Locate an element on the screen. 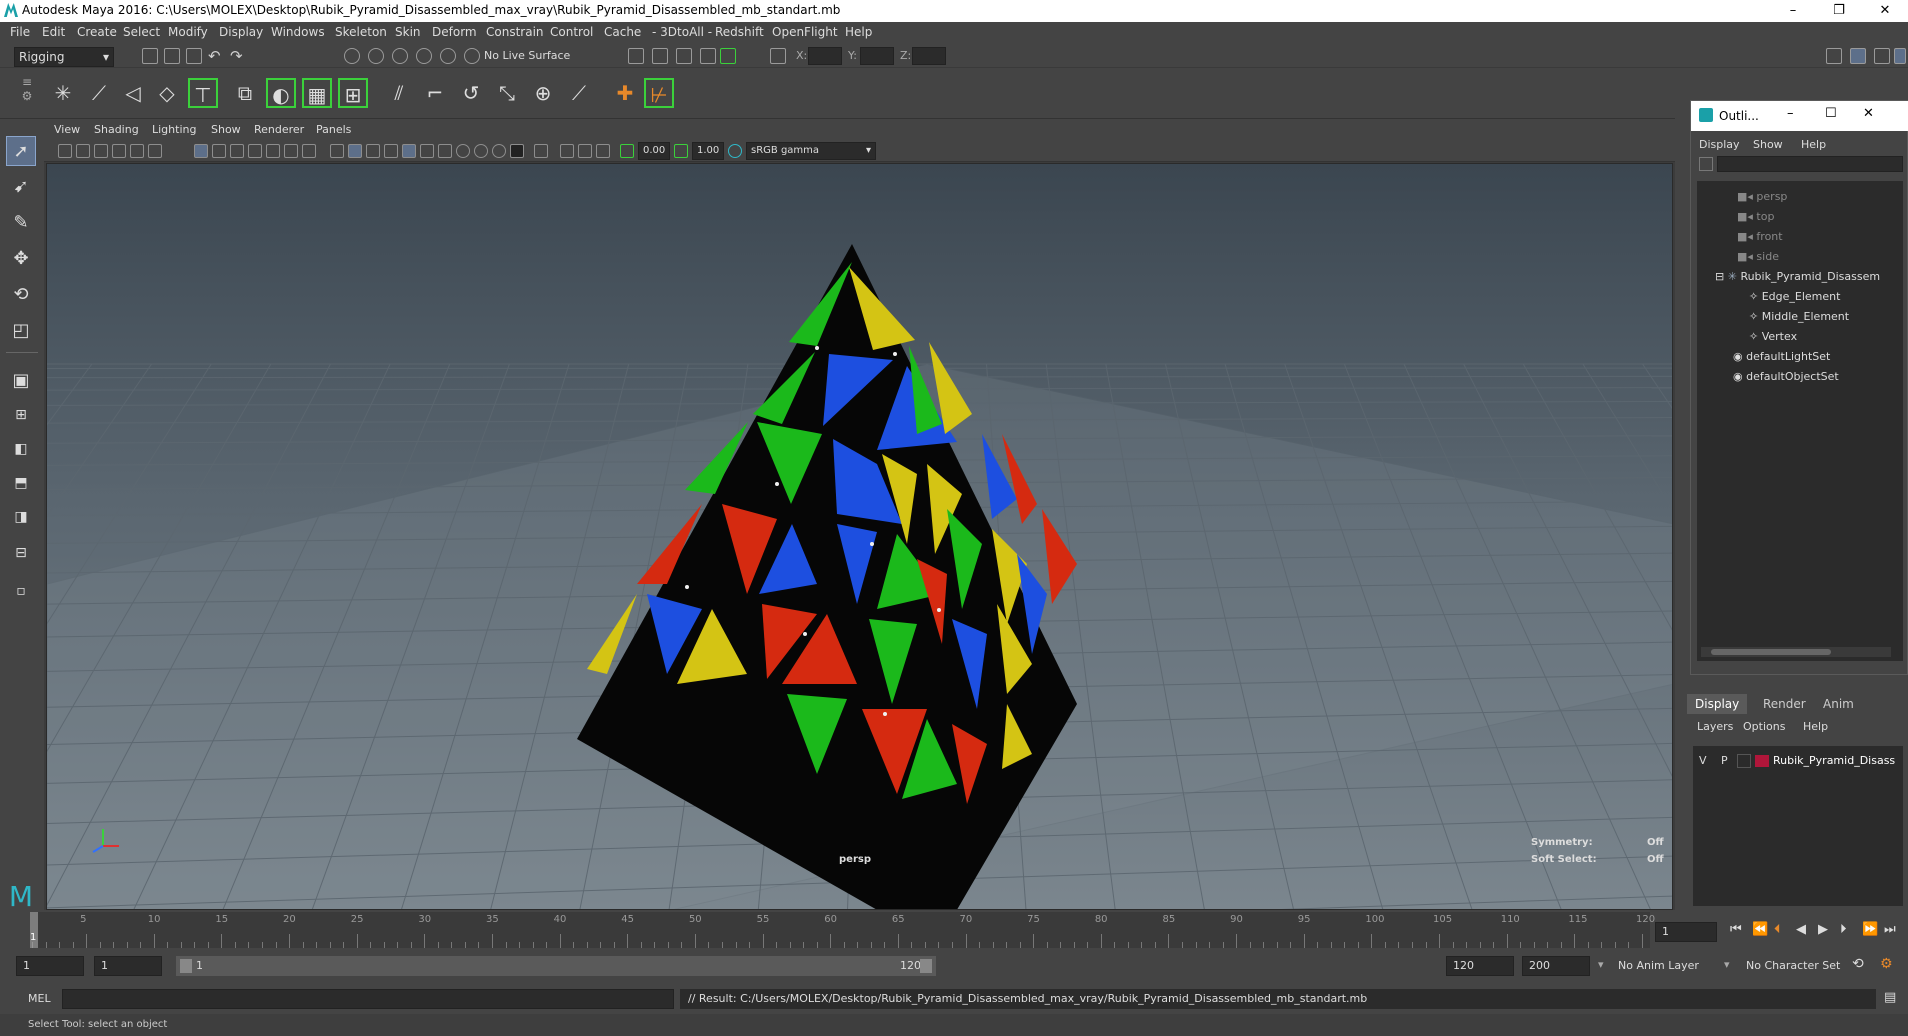  menuset-dropdown: Rigging ▾ is located at coordinates (64, 57).